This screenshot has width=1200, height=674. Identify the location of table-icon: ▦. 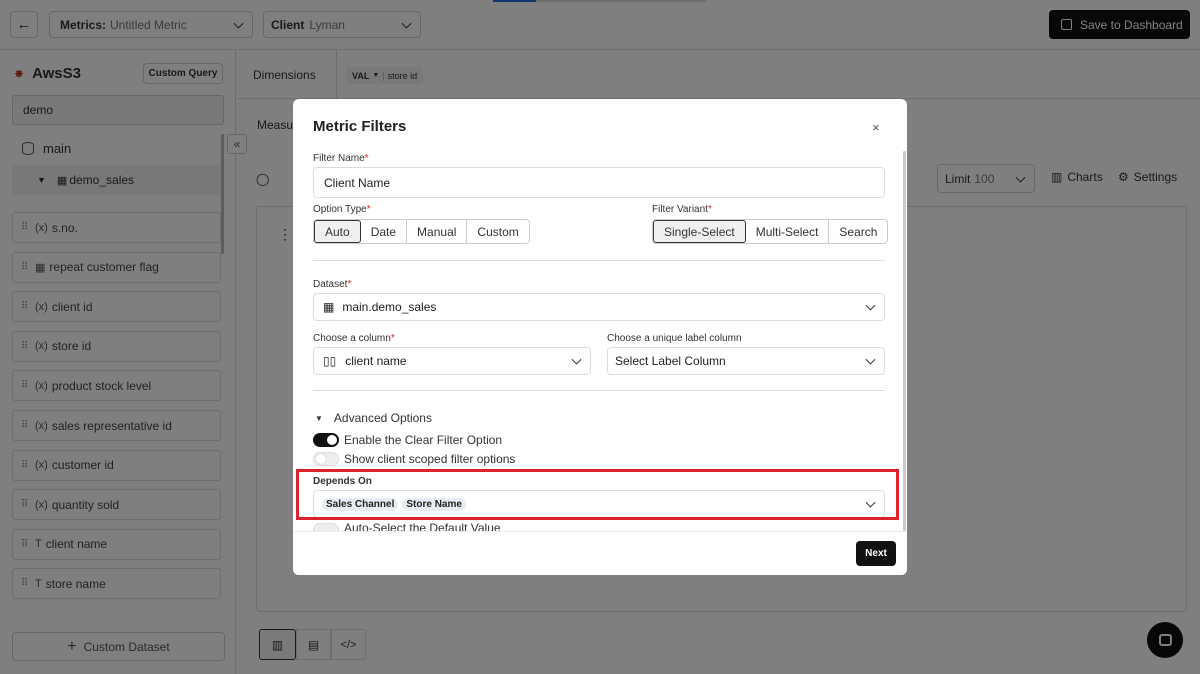
(329, 307).